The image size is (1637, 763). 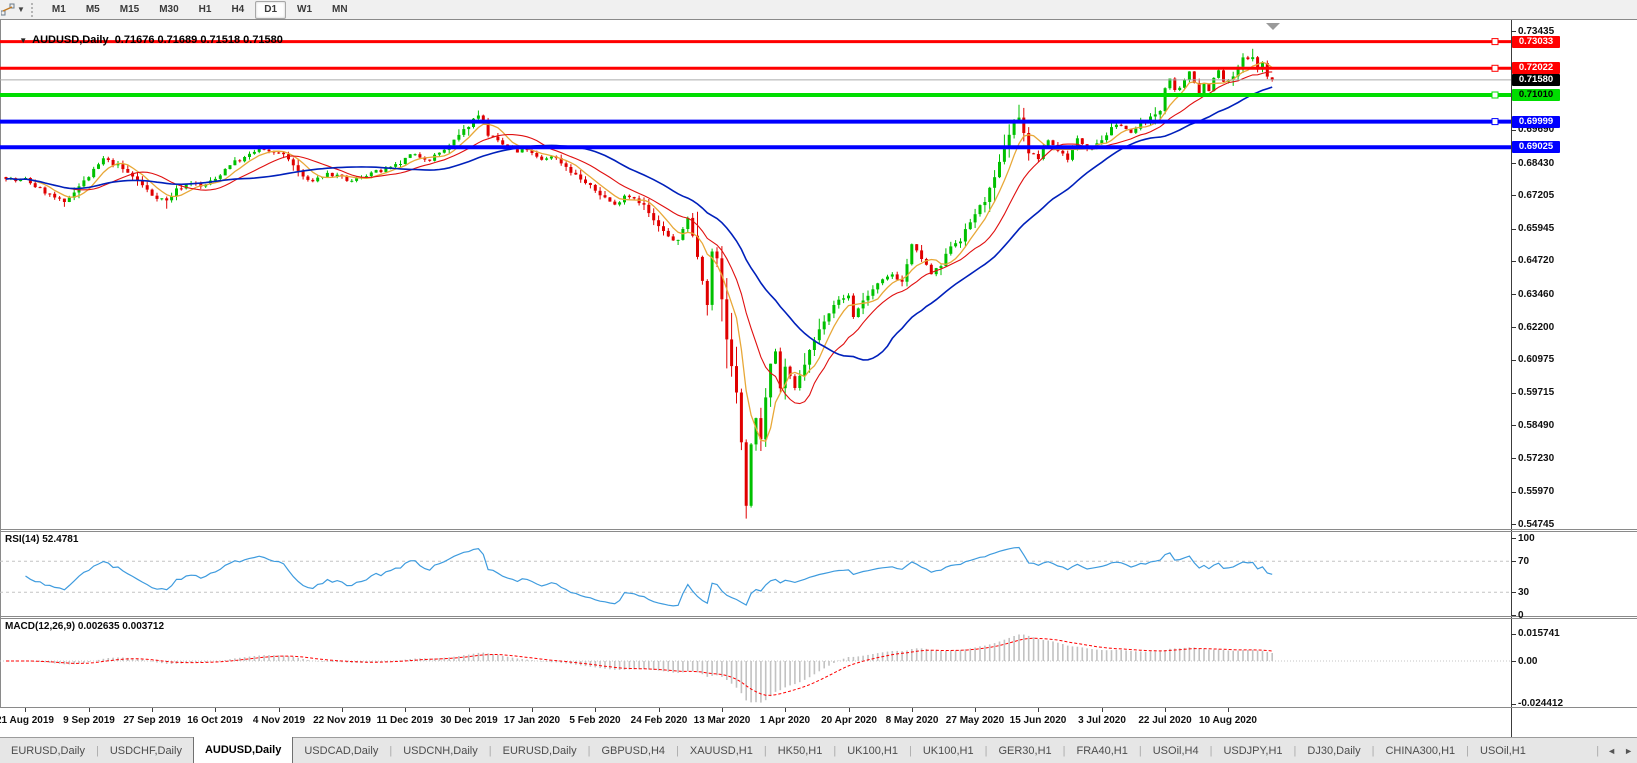 What do you see at coordinates (1524, 592) in the screenshot?
I see `rsi-scale-label: 30` at bounding box center [1524, 592].